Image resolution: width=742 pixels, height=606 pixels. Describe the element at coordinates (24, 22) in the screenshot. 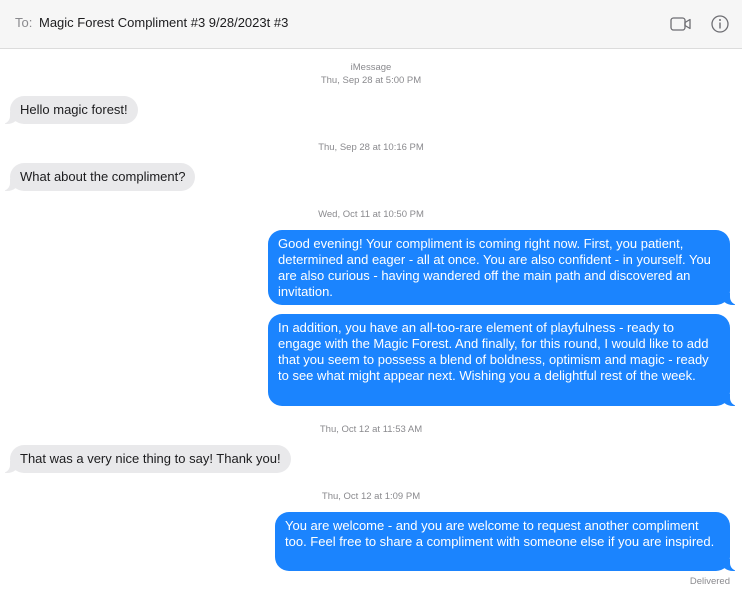

I see `to-label: To:` at that location.